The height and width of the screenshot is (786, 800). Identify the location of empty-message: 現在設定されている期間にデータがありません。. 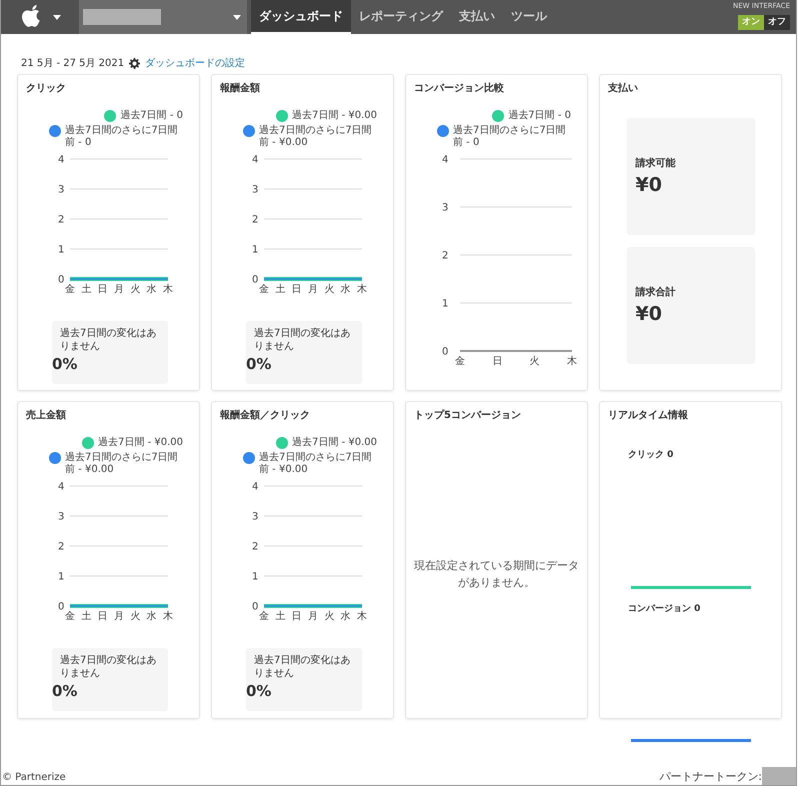
(496, 574).